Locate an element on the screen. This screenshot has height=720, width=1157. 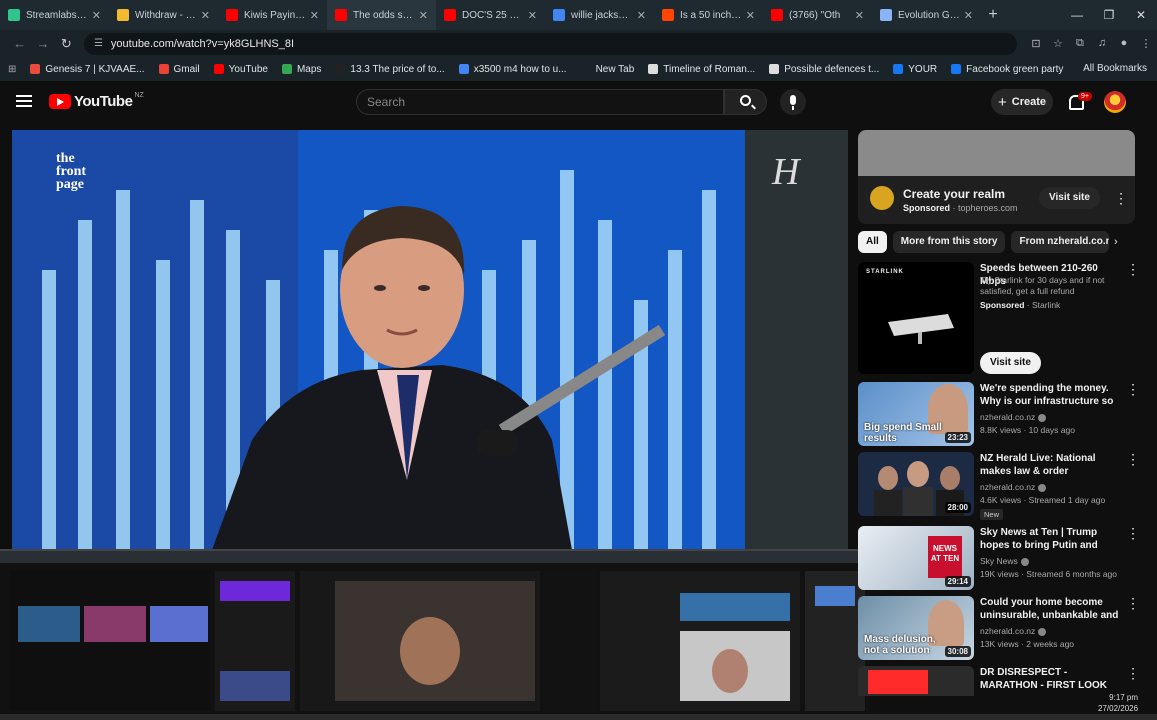
browser-tab: (3766) "Oth ✕ is located at coordinates (817, 15).